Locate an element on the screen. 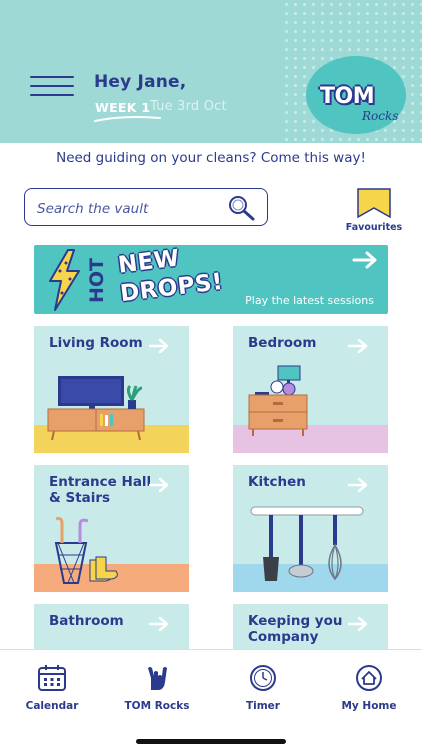  room-card-kitchen: Kitchen is located at coordinates (310, 528).